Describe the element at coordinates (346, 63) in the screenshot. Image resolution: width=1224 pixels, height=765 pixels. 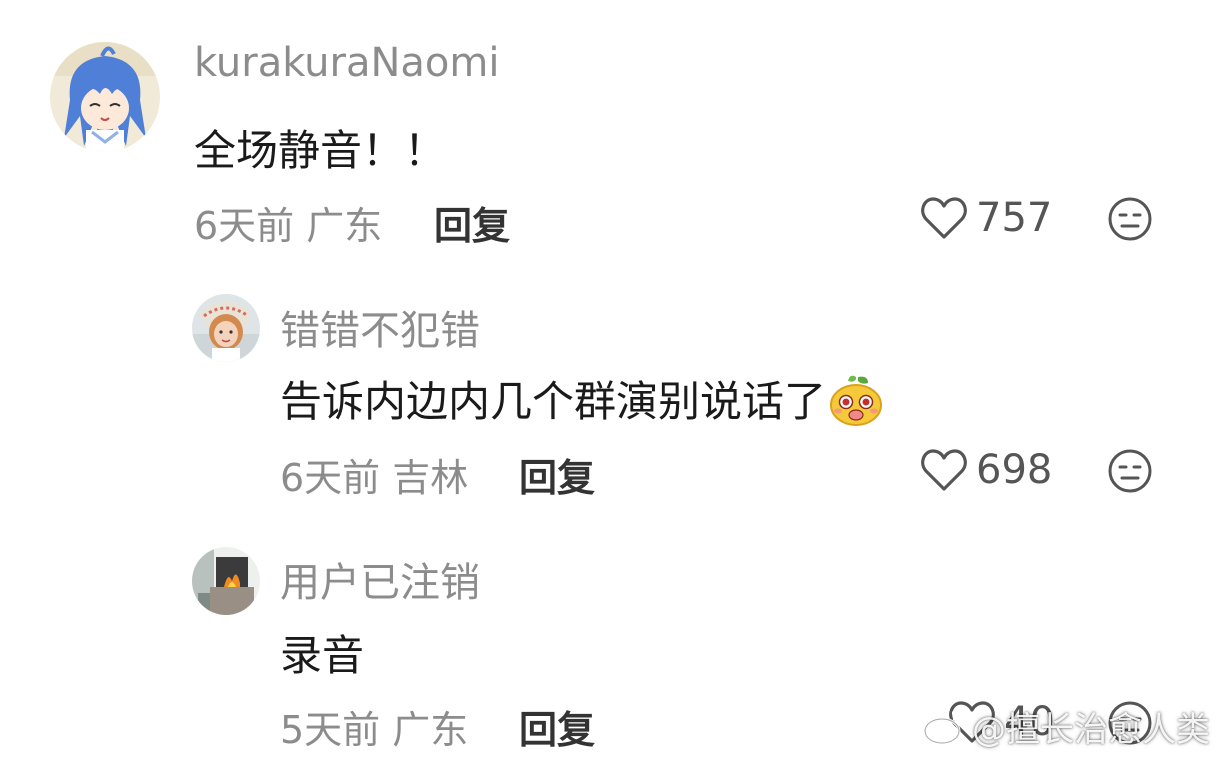
I see `username: kurakuraNaomi` at that location.